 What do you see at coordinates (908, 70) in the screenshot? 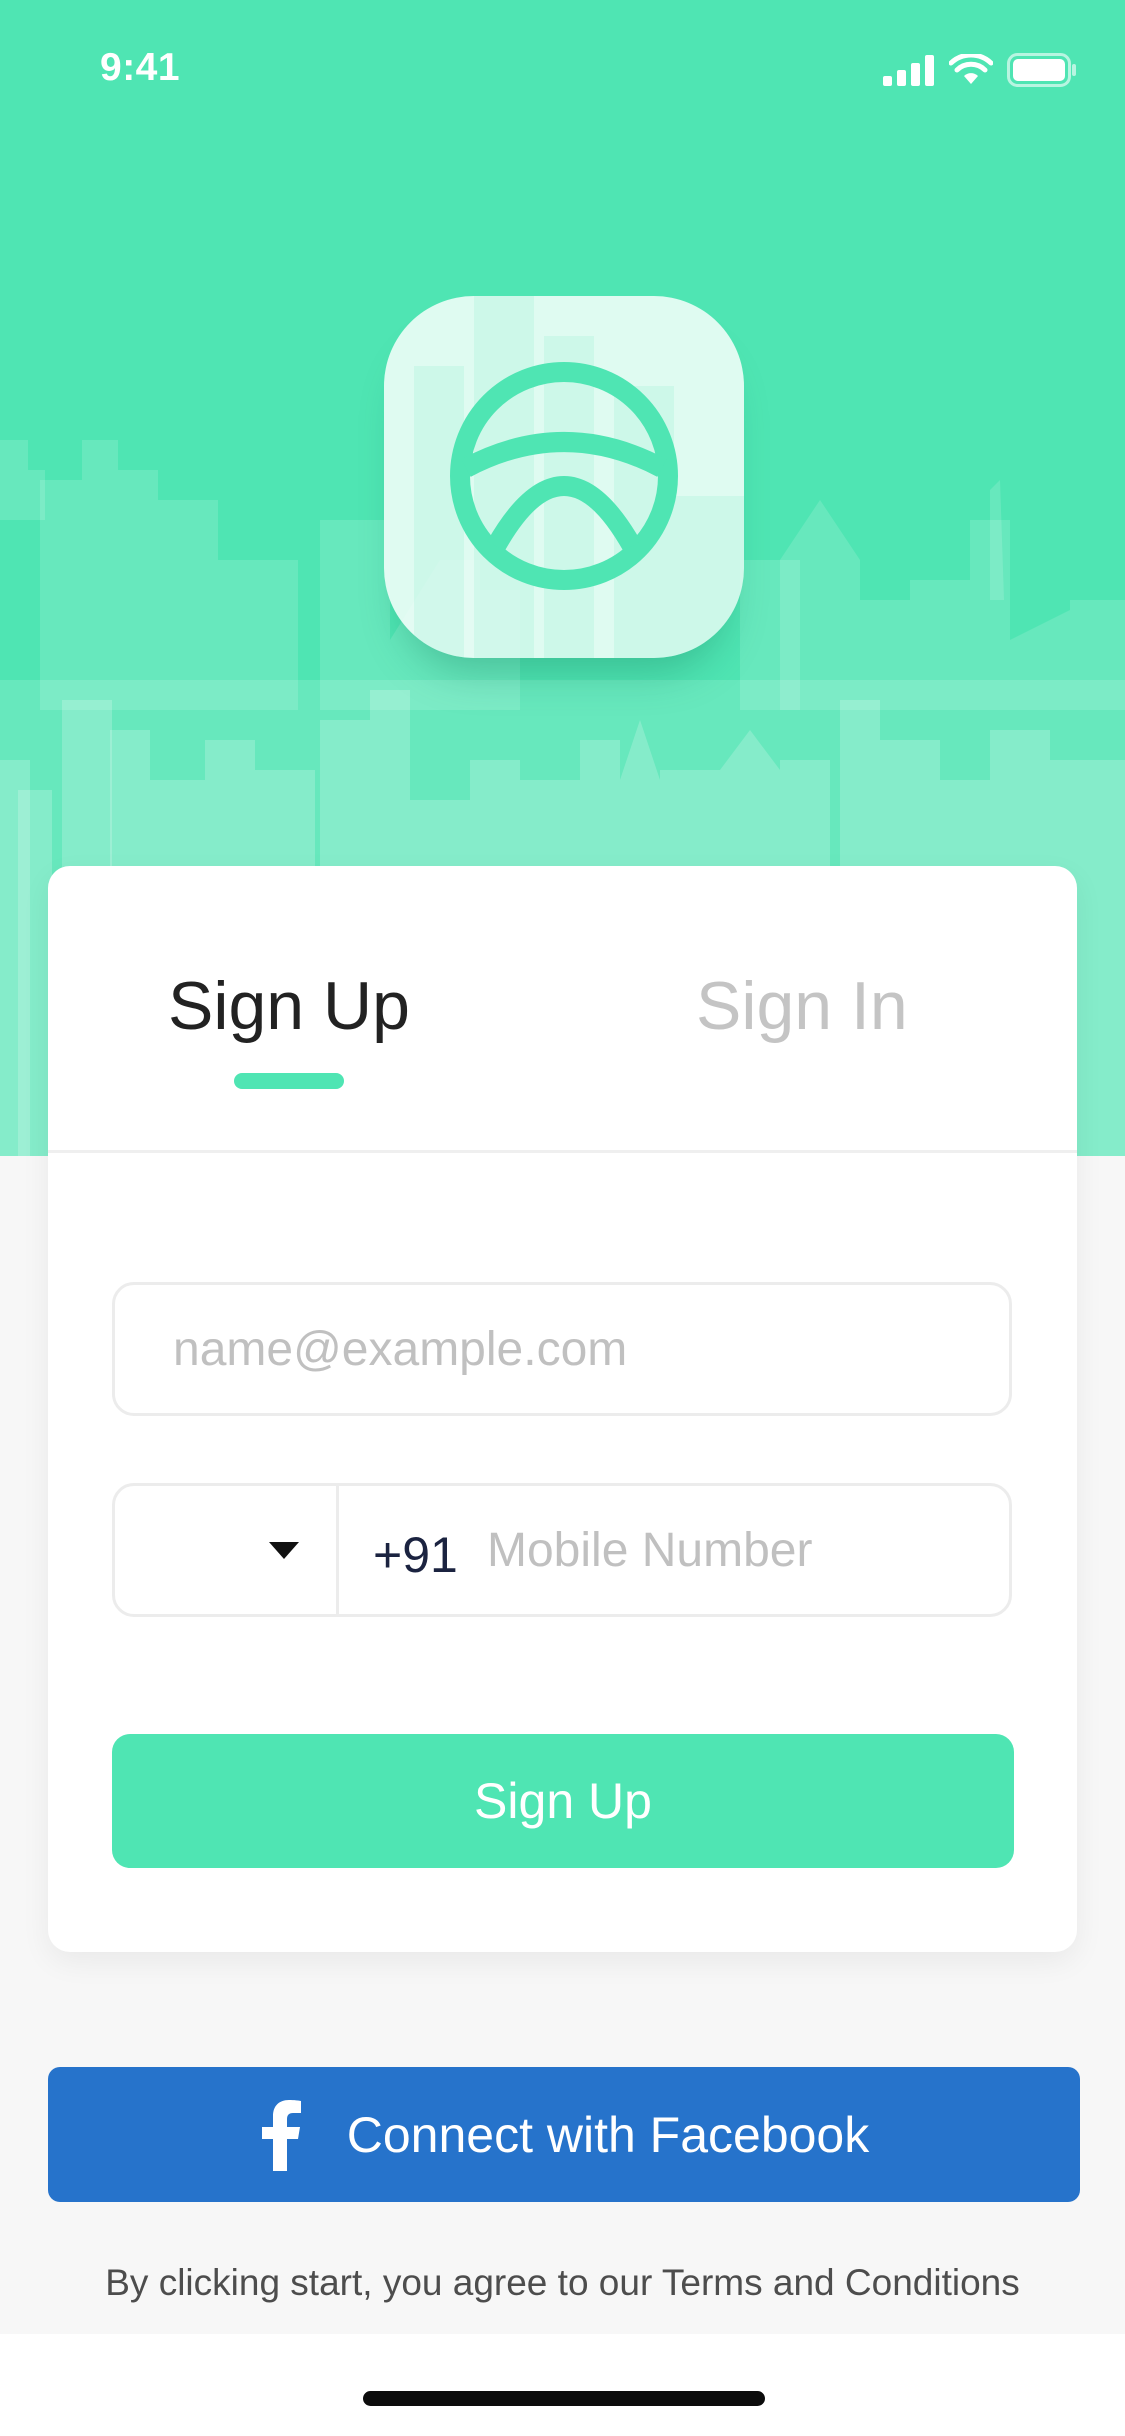
I see `signal-icon` at bounding box center [908, 70].